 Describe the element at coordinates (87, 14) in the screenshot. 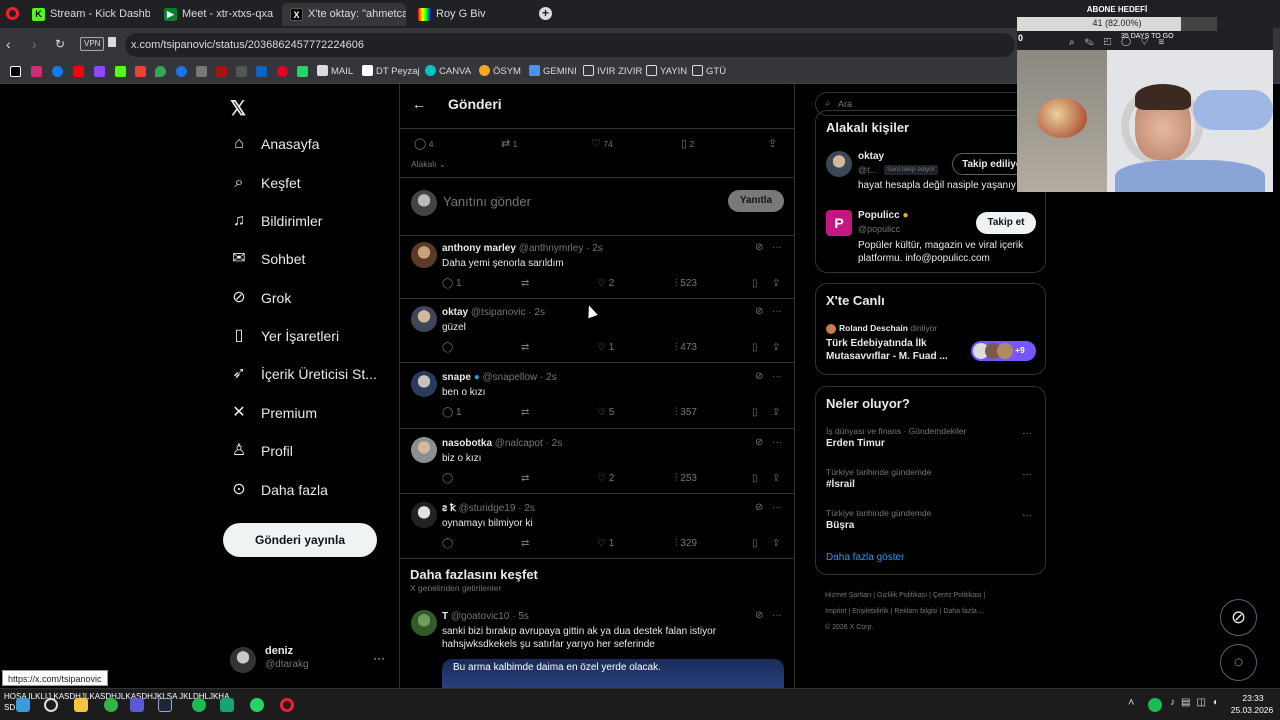

I see `tab-kick: K Stream - Kick Dashboard` at that location.